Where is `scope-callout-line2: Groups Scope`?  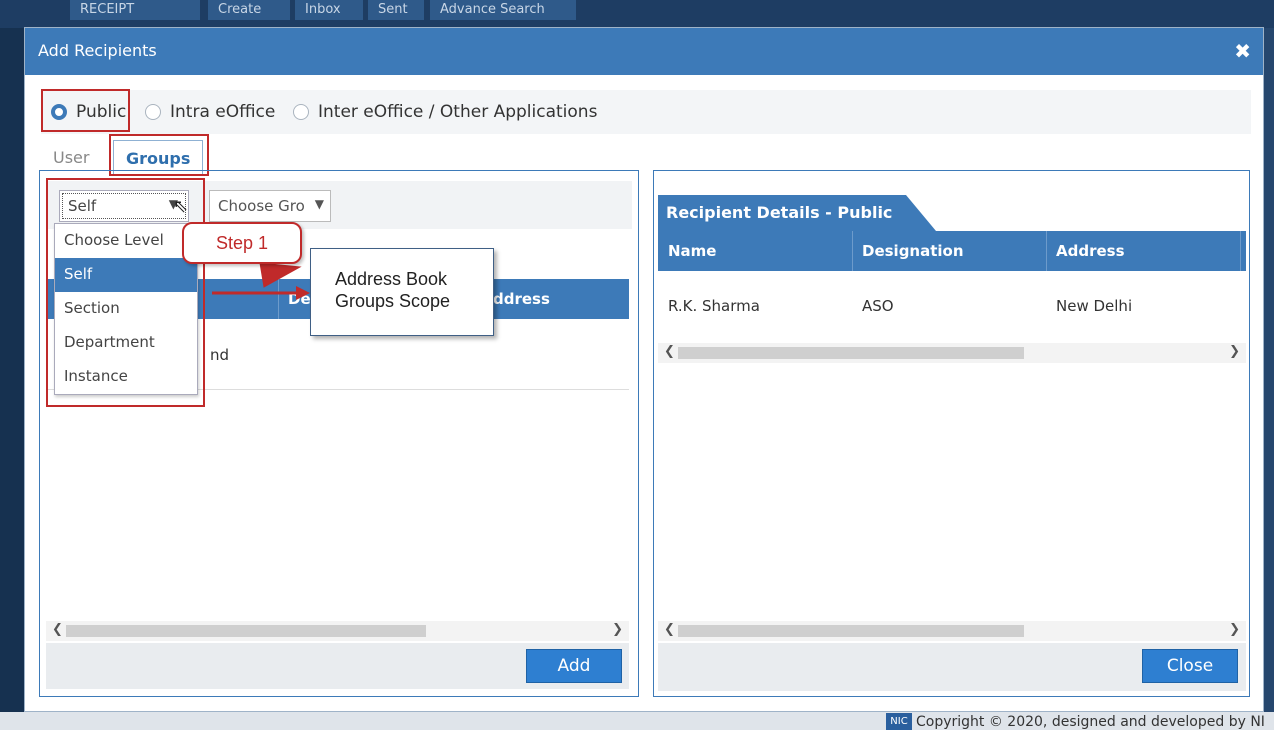
scope-callout-line2: Groups Scope is located at coordinates (393, 301).